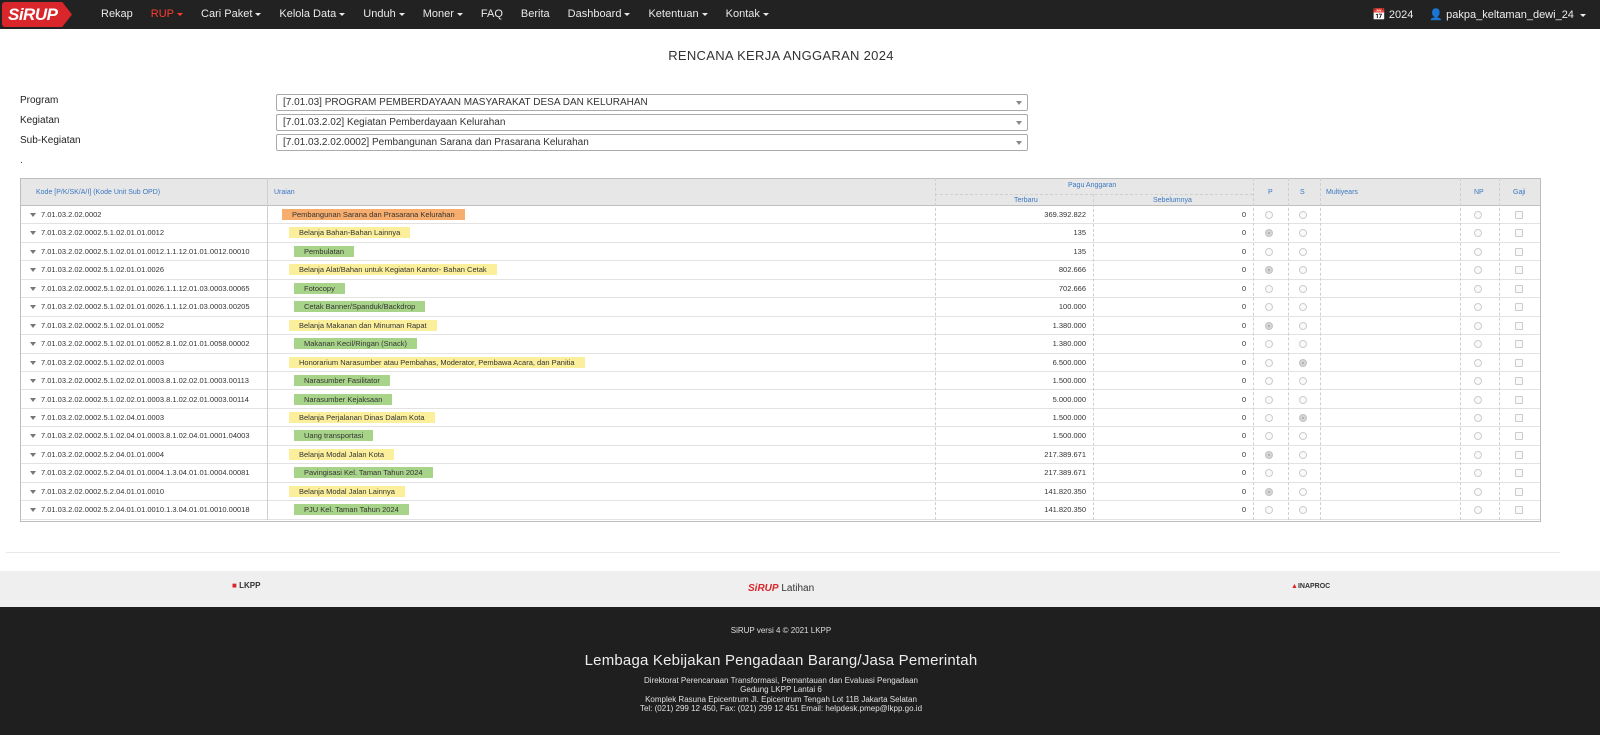 The width and height of the screenshot is (1600, 735). Describe the element at coordinates (308, 14) in the screenshot. I see `nav-item-label: Kelola Data` at that location.